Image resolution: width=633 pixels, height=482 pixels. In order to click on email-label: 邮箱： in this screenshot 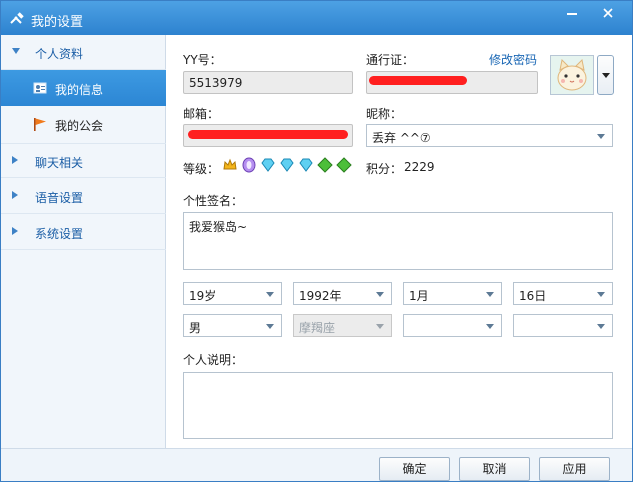, I will do `click(201, 114)`.